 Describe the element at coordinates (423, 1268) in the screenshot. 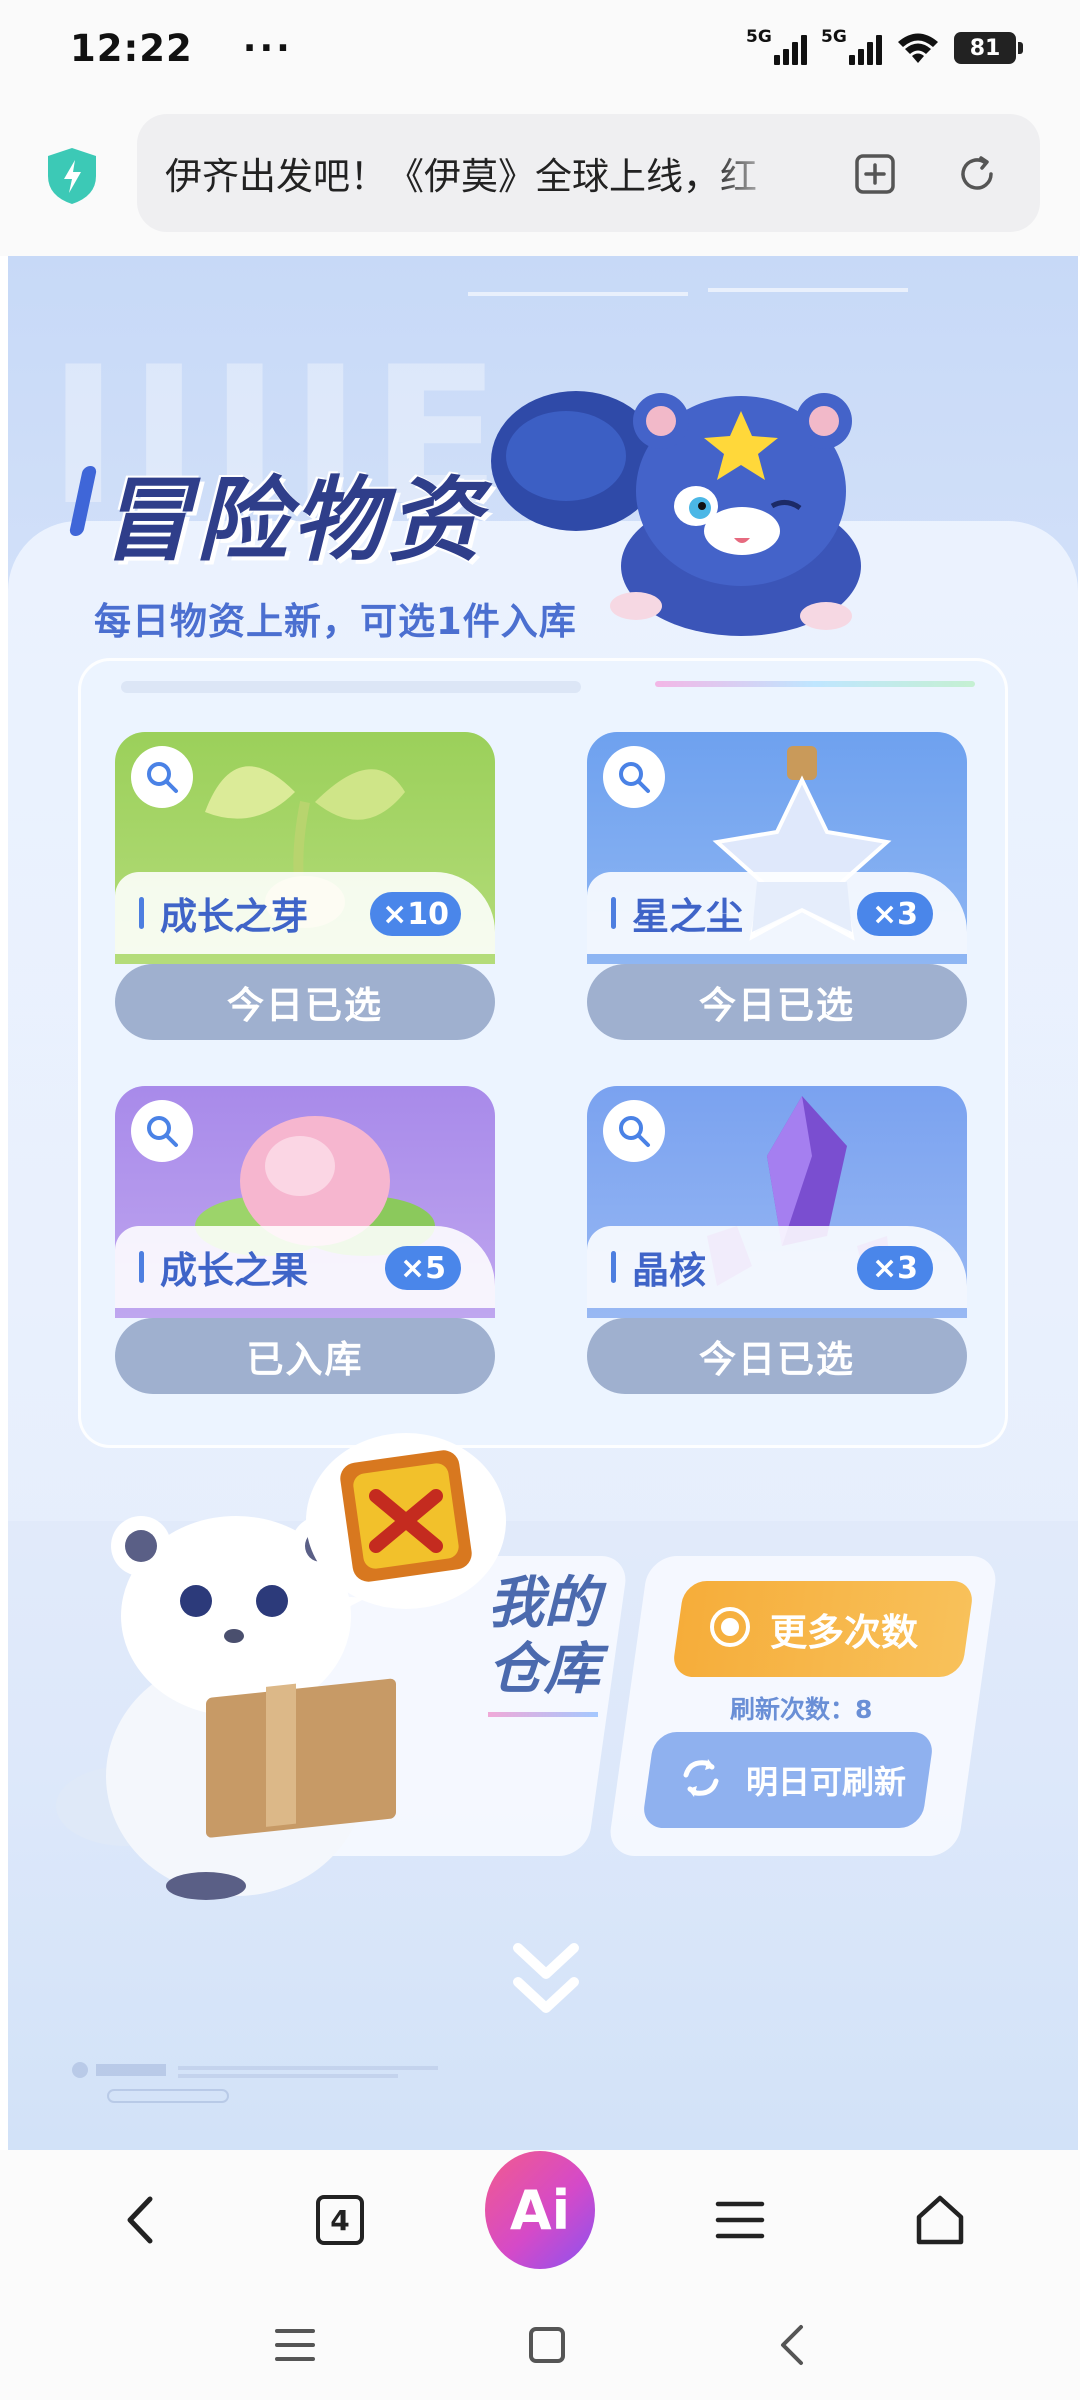

I see `quantity-badge: ×5` at that location.